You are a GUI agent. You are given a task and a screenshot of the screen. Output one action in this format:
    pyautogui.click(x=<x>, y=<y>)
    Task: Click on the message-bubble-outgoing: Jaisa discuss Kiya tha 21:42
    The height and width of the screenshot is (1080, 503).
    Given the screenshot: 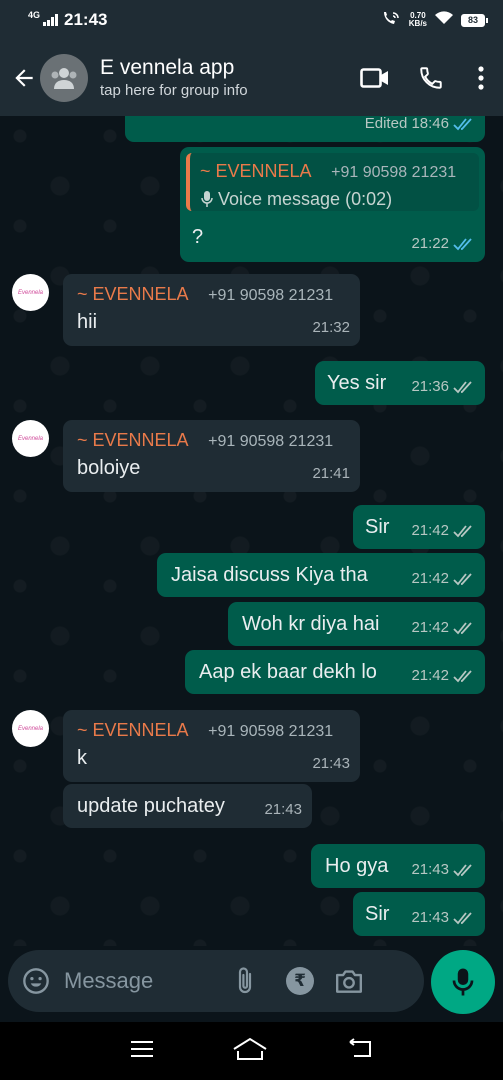 What is the action you would take?
    pyautogui.click(x=321, y=575)
    